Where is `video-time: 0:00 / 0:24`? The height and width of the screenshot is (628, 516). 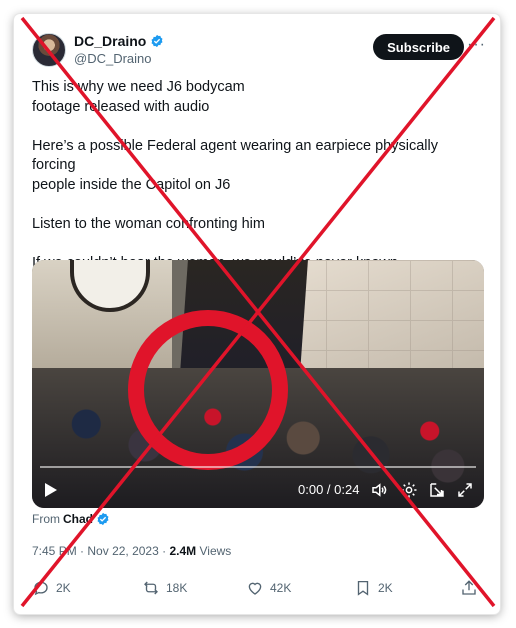
video-time: 0:00 / 0:24 is located at coordinates (329, 489).